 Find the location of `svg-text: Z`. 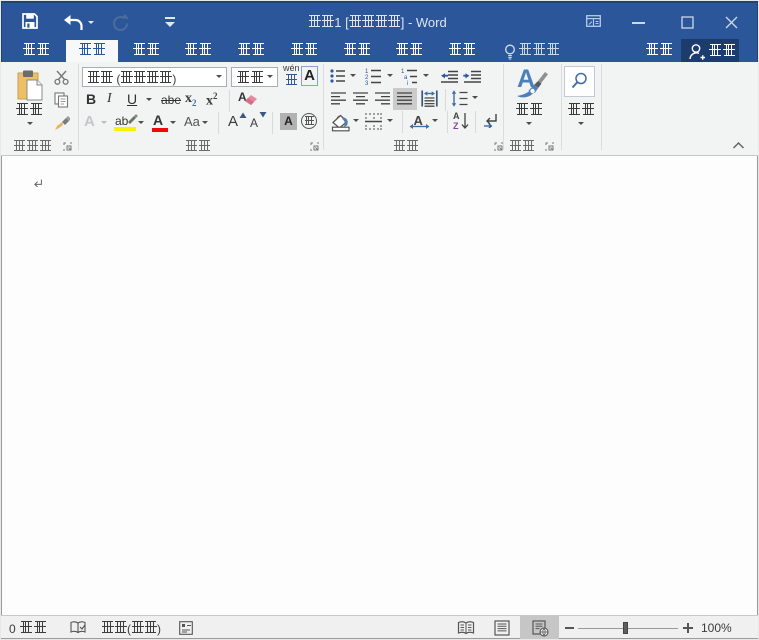

svg-text: Z is located at coordinates (456, 125).